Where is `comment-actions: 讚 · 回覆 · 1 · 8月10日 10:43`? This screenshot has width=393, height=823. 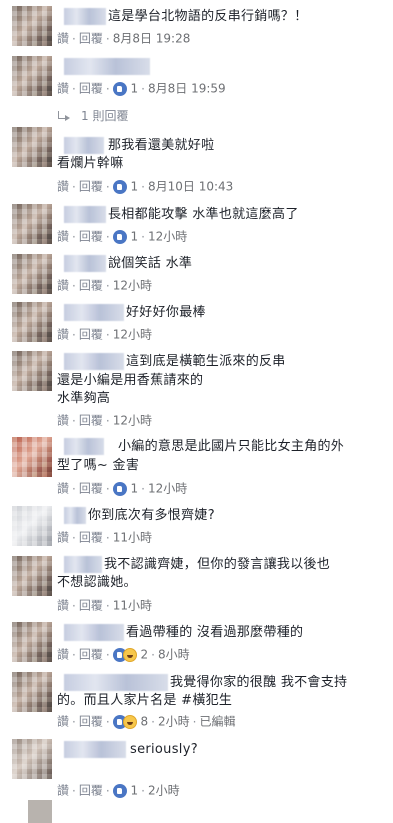 comment-actions: 讚 · 回覆 · 1 · 8月10日 10:43 is located at coordinates (145, 186).